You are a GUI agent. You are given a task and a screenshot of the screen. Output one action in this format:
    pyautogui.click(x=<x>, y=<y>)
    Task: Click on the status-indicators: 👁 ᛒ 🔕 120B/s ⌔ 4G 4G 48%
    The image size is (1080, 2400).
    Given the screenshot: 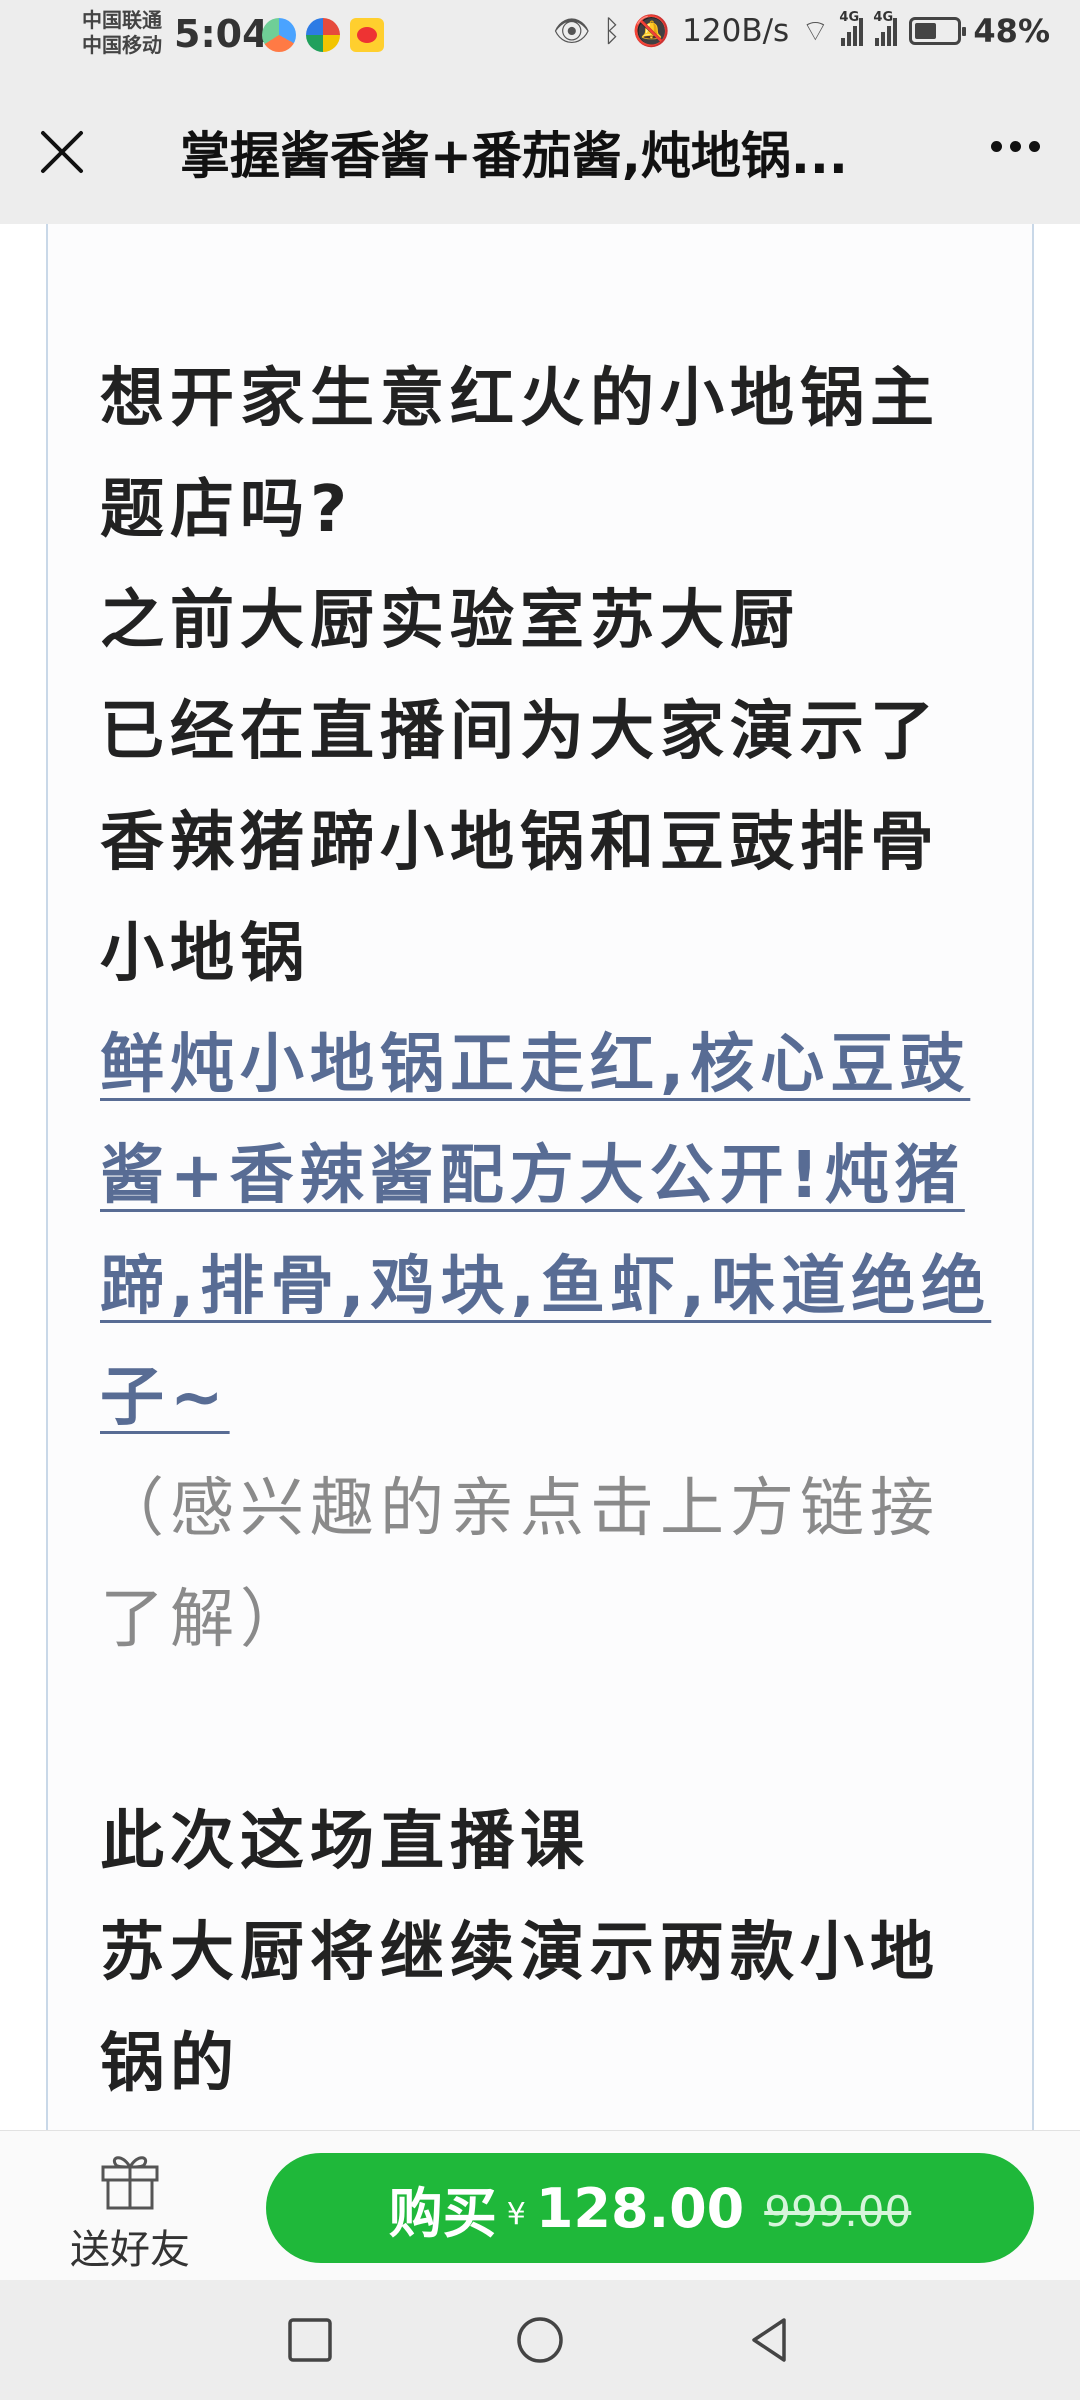 What is the action you would take?
    pyautogui.click(x=801, y=30)
    